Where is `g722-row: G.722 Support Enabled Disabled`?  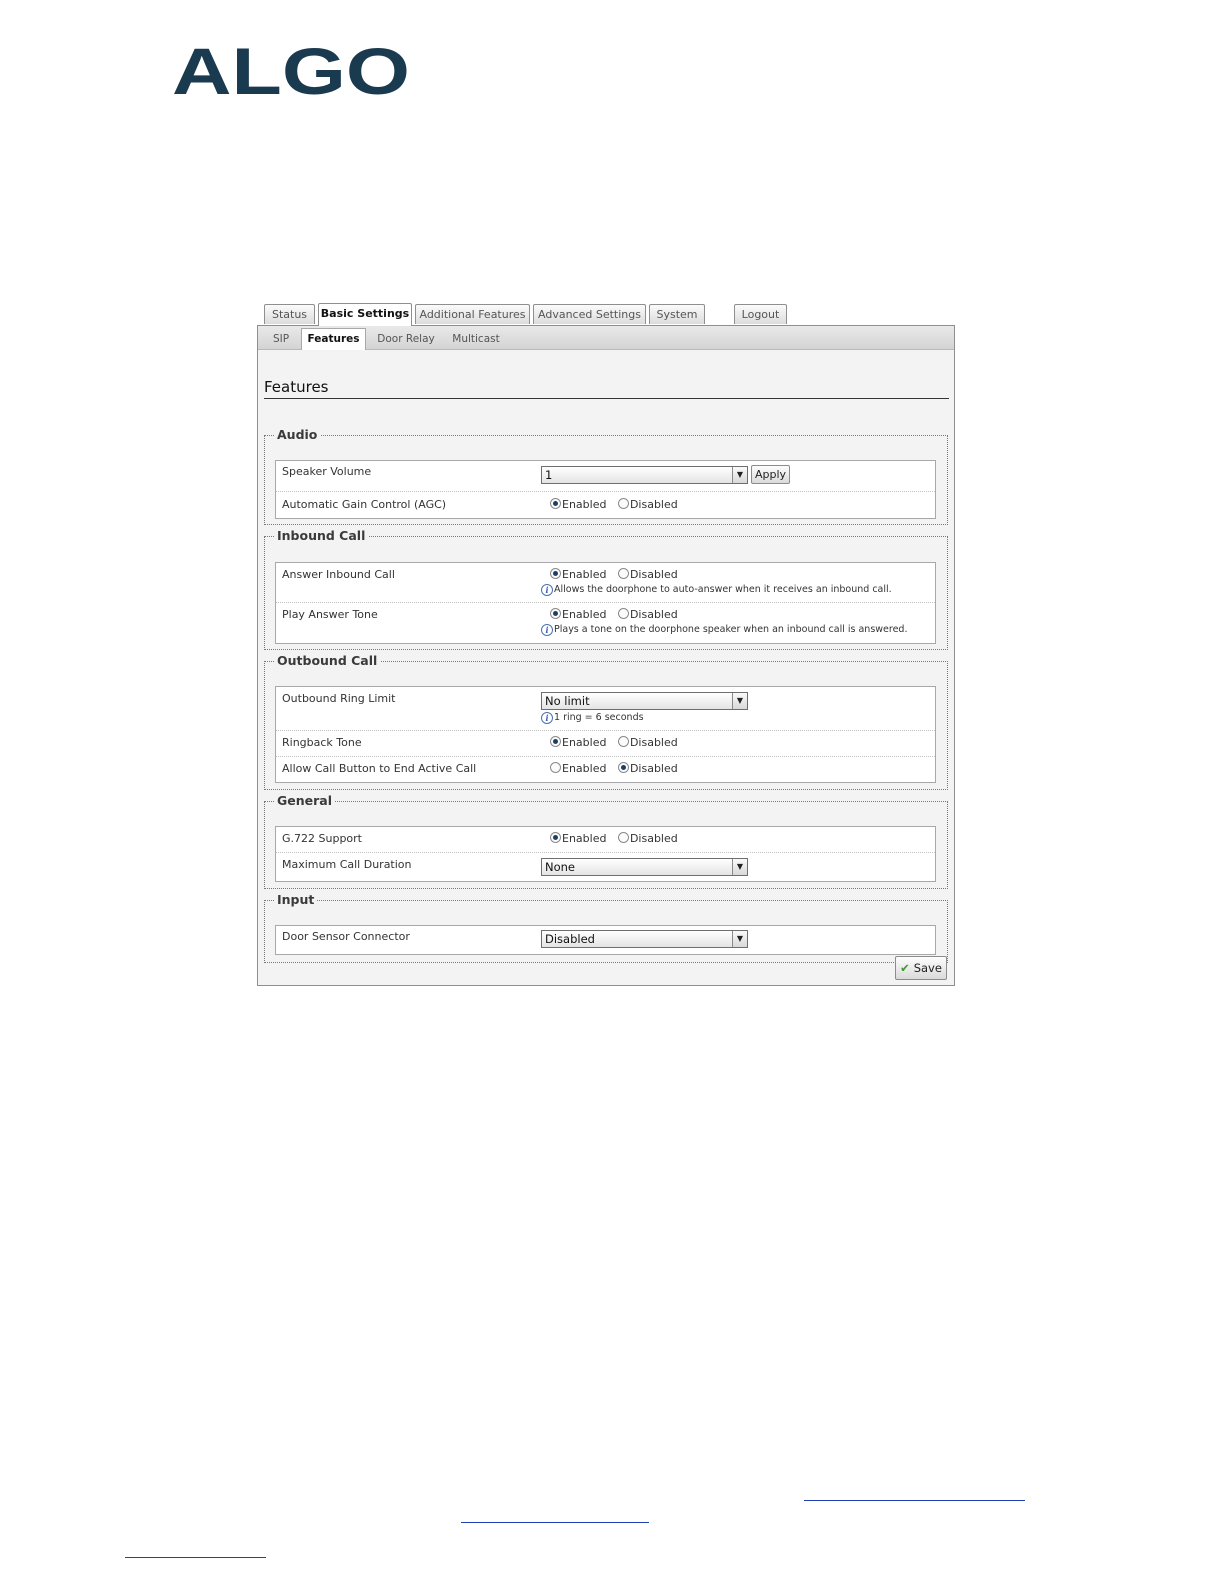
g722-row: G.722 Support Enabled Disabled is located at coordinates (605, 840).